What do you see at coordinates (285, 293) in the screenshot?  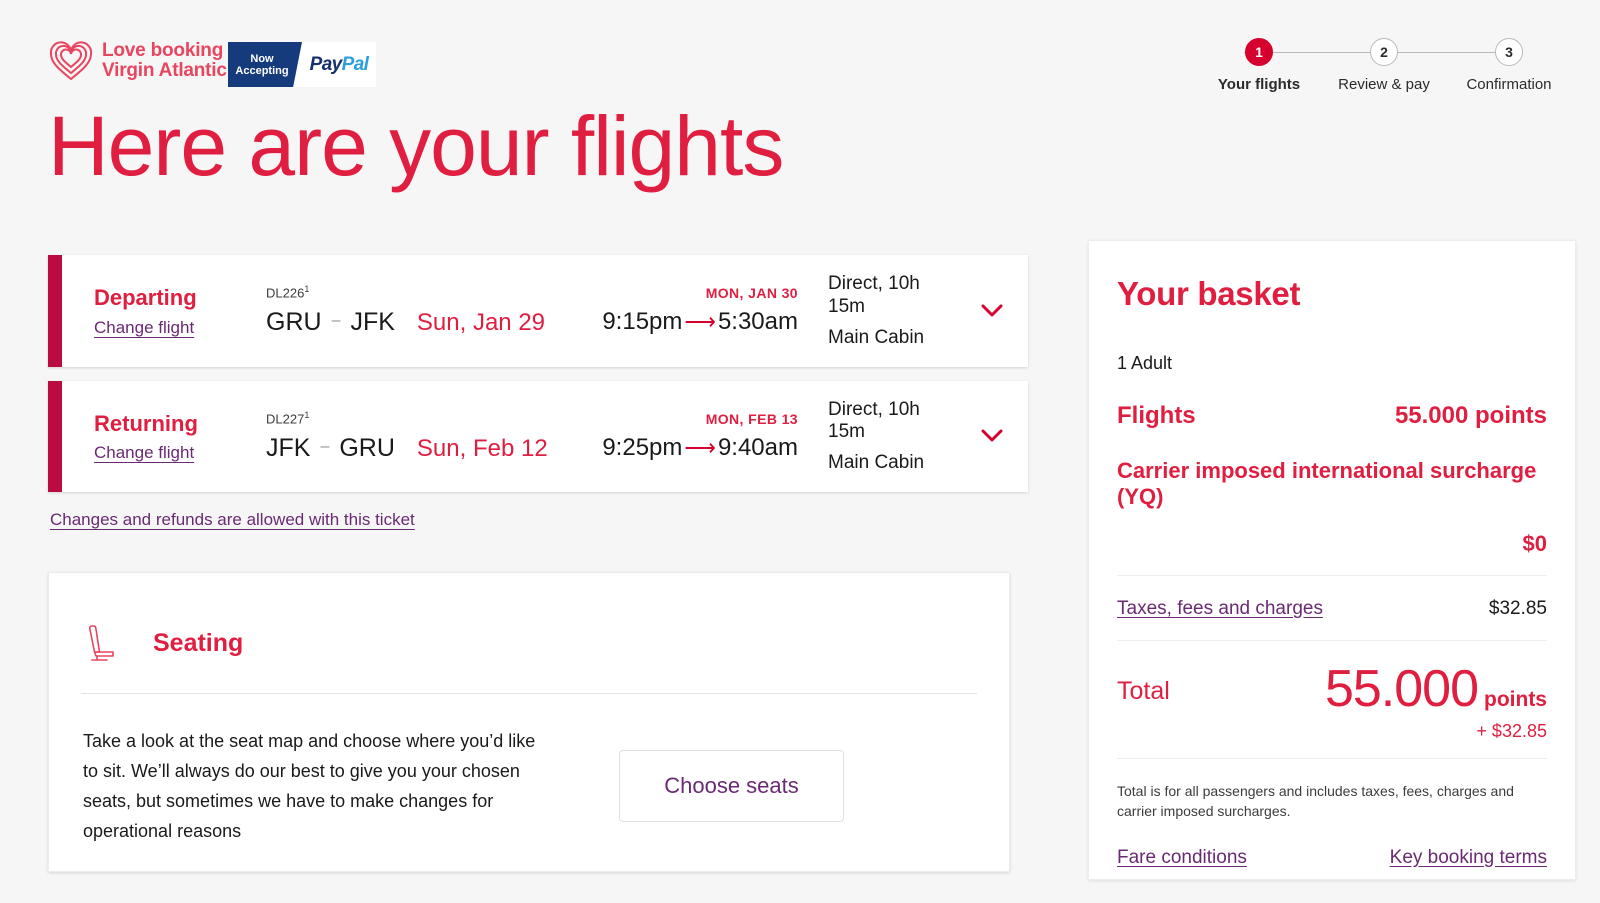 I see `flight-number-text: DL226` at bounding box center [285, 293].